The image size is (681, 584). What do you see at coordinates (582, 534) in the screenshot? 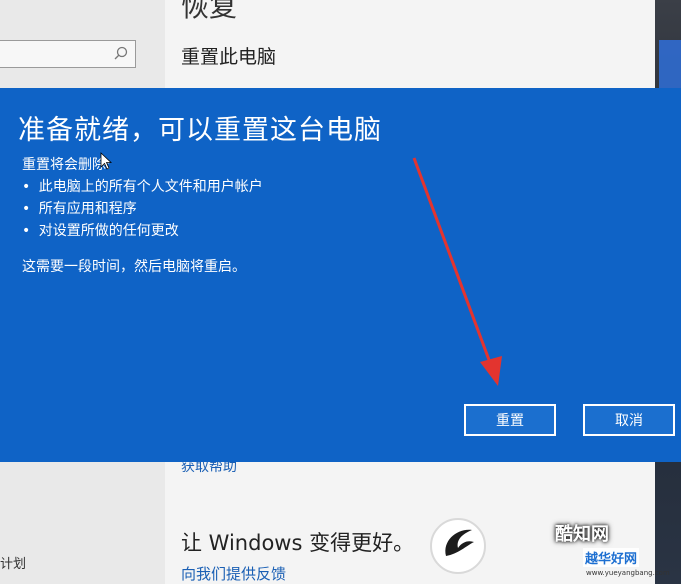
I see `watermark-brand: 酷知网` at bounding box center [582, 534].